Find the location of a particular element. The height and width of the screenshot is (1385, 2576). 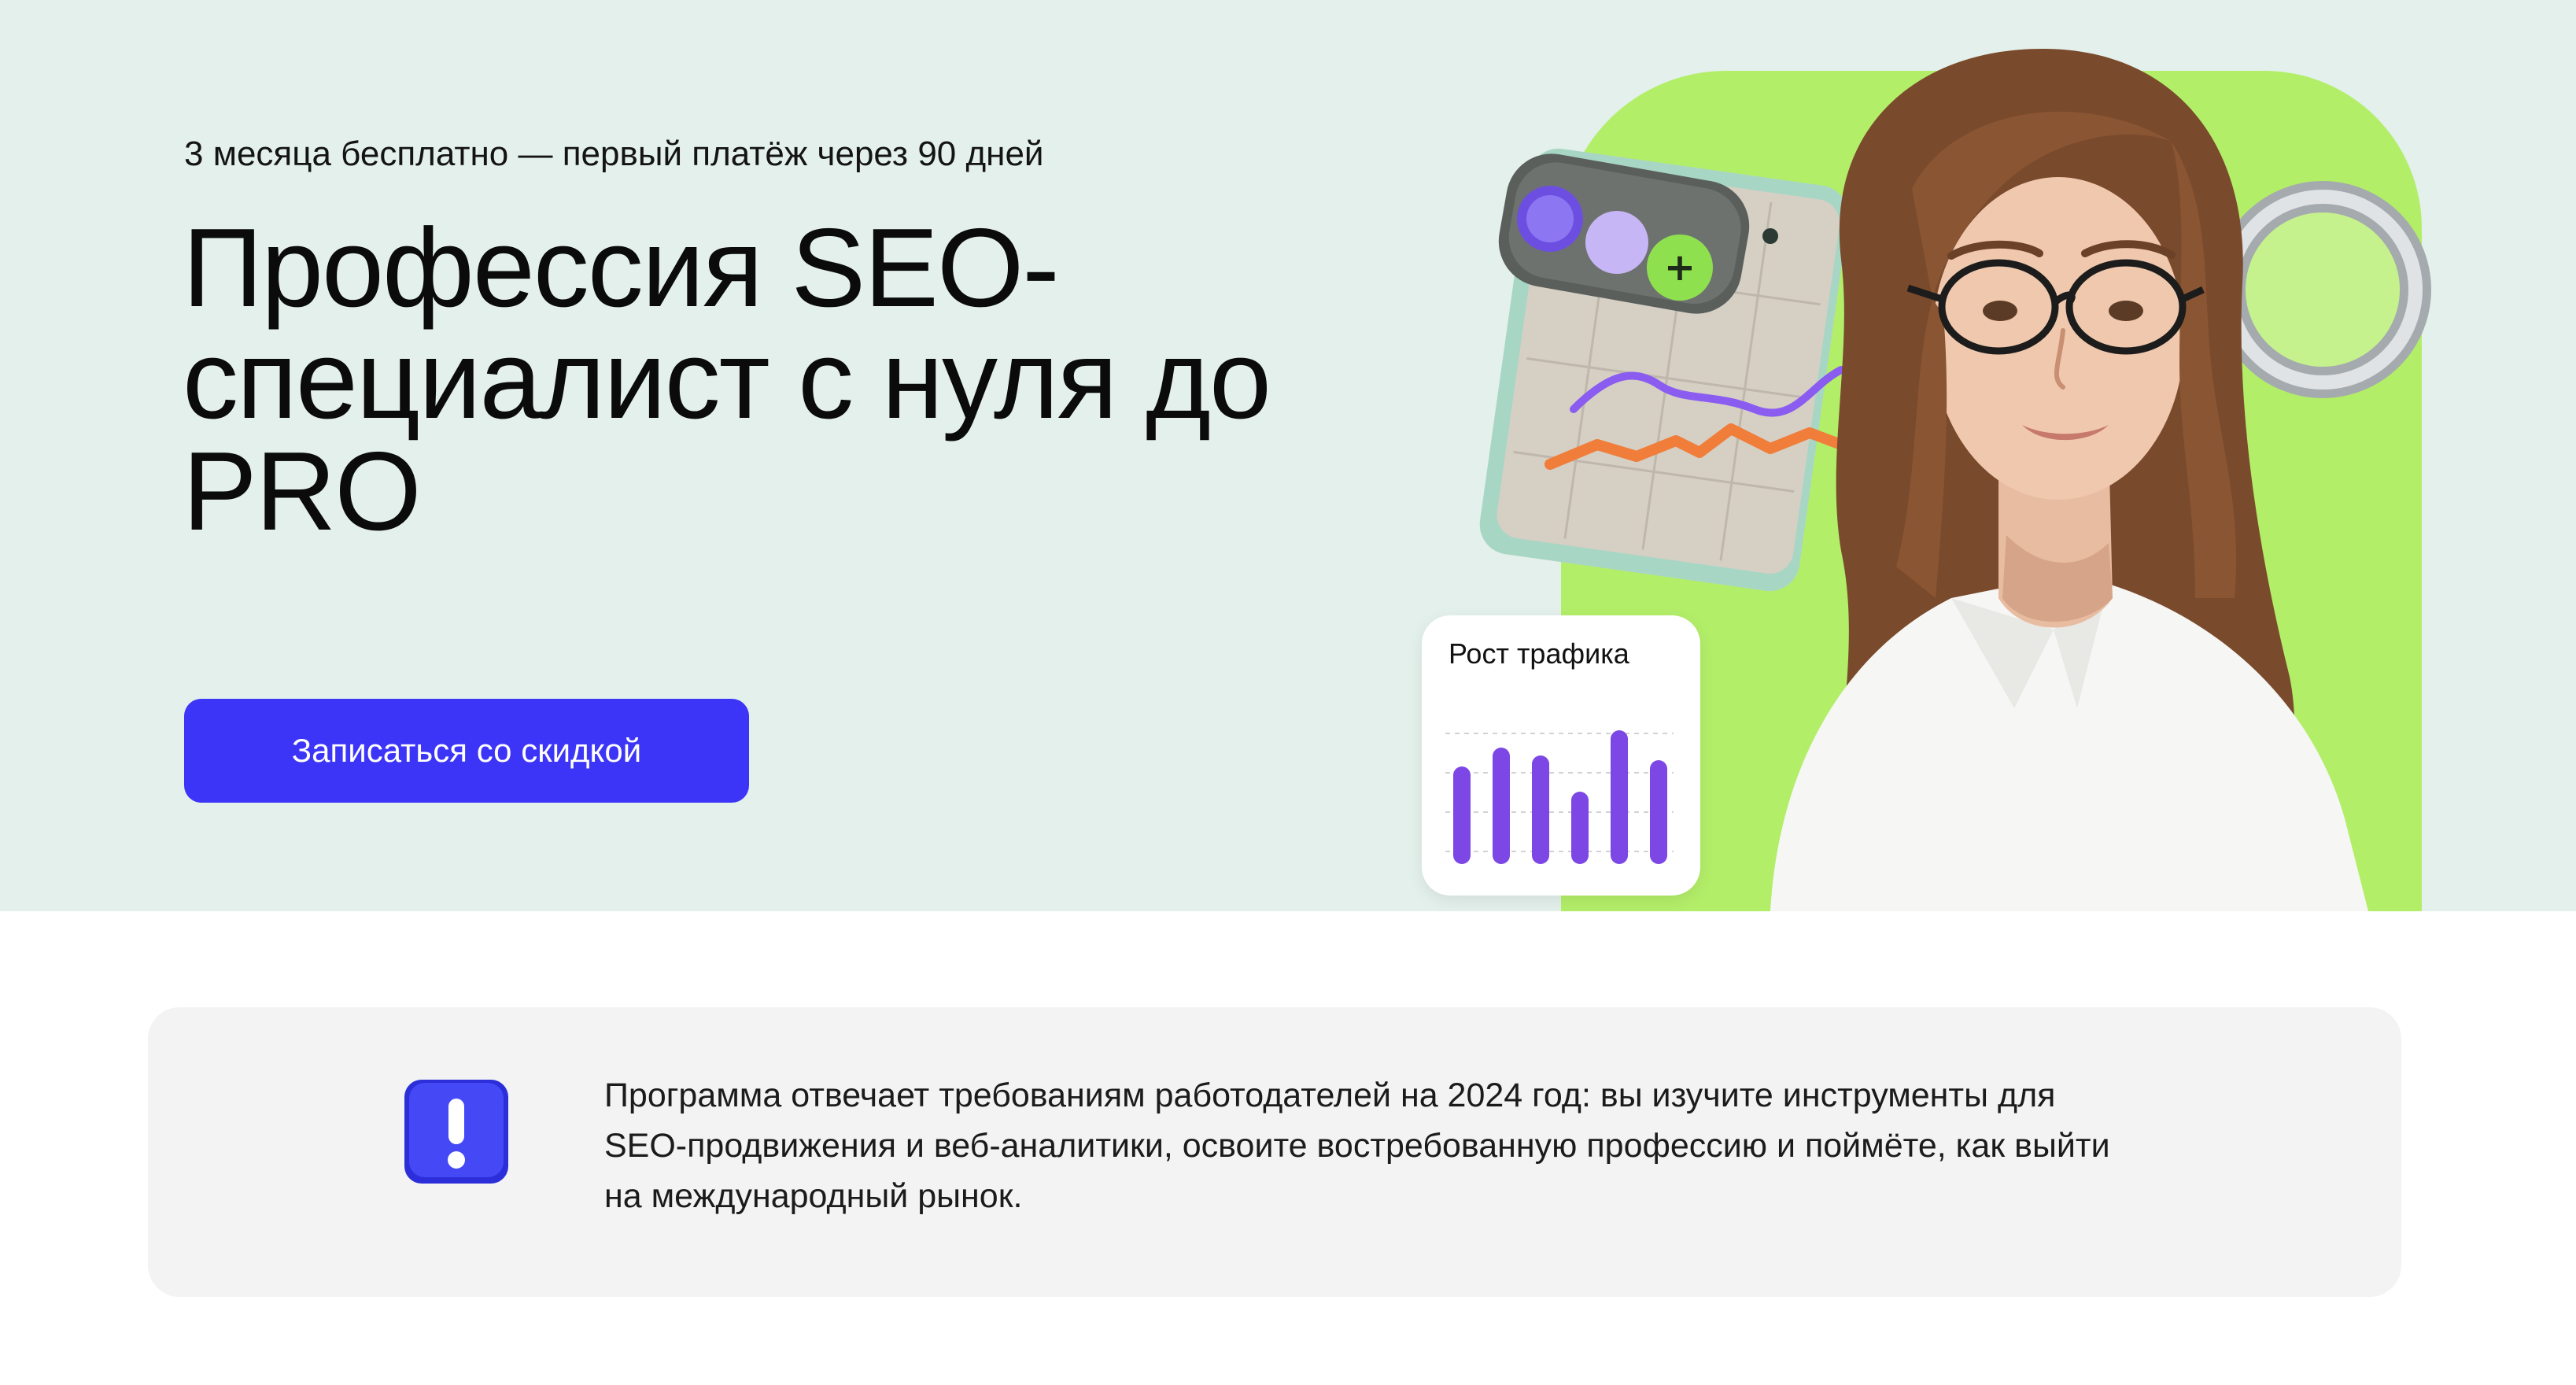

traffic-growth-card: Рост трафика is located at coordinates (1561, 755).